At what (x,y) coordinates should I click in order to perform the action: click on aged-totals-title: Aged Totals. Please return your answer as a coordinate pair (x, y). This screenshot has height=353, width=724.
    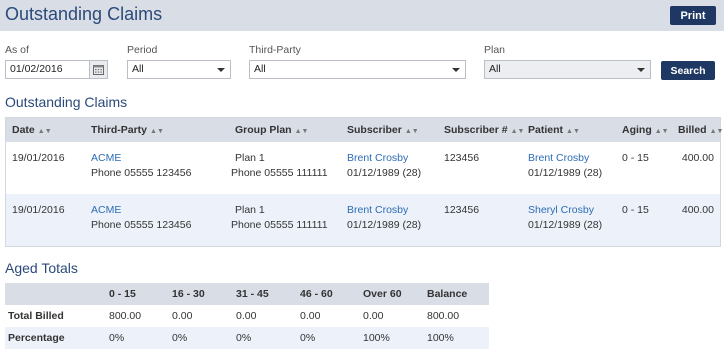
    Looking at the image, I should click on (41, 268).